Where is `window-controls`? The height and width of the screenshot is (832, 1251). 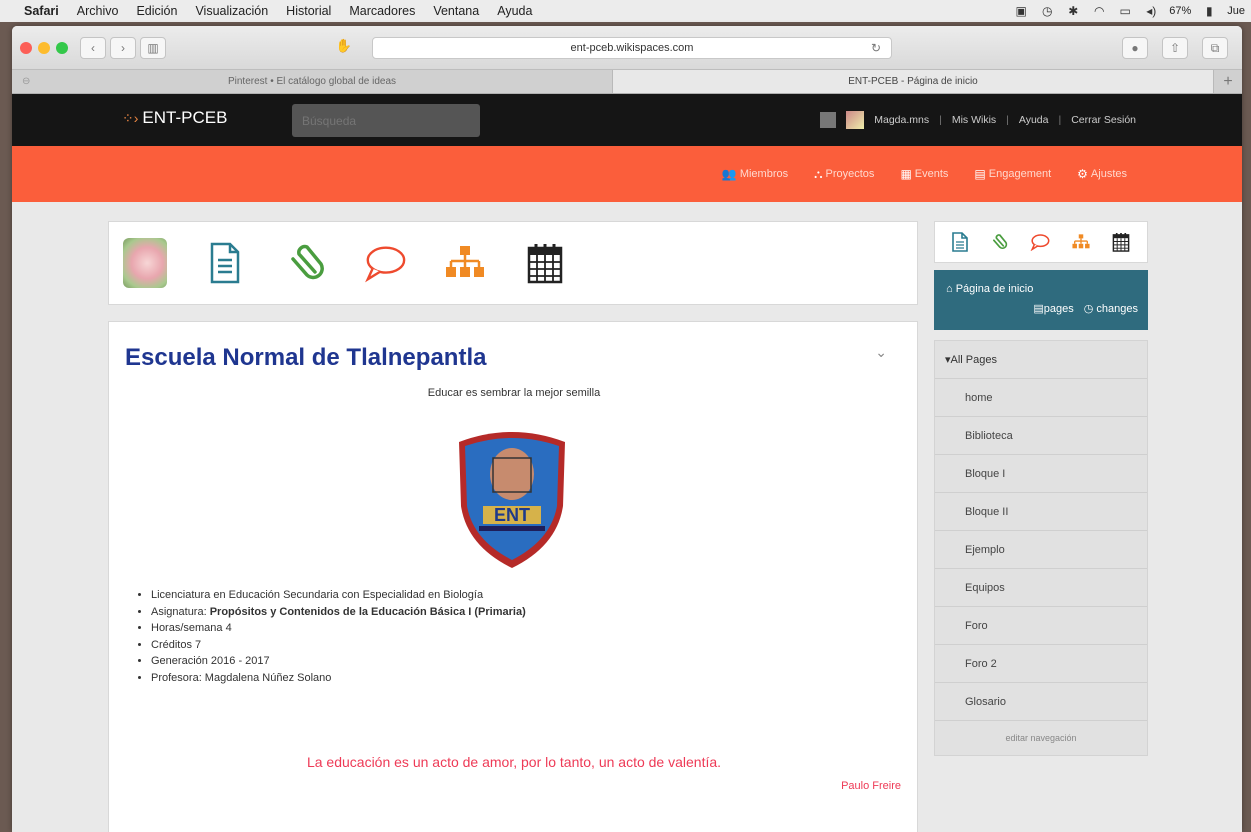 window-controls is located at coordinates (44, 47).